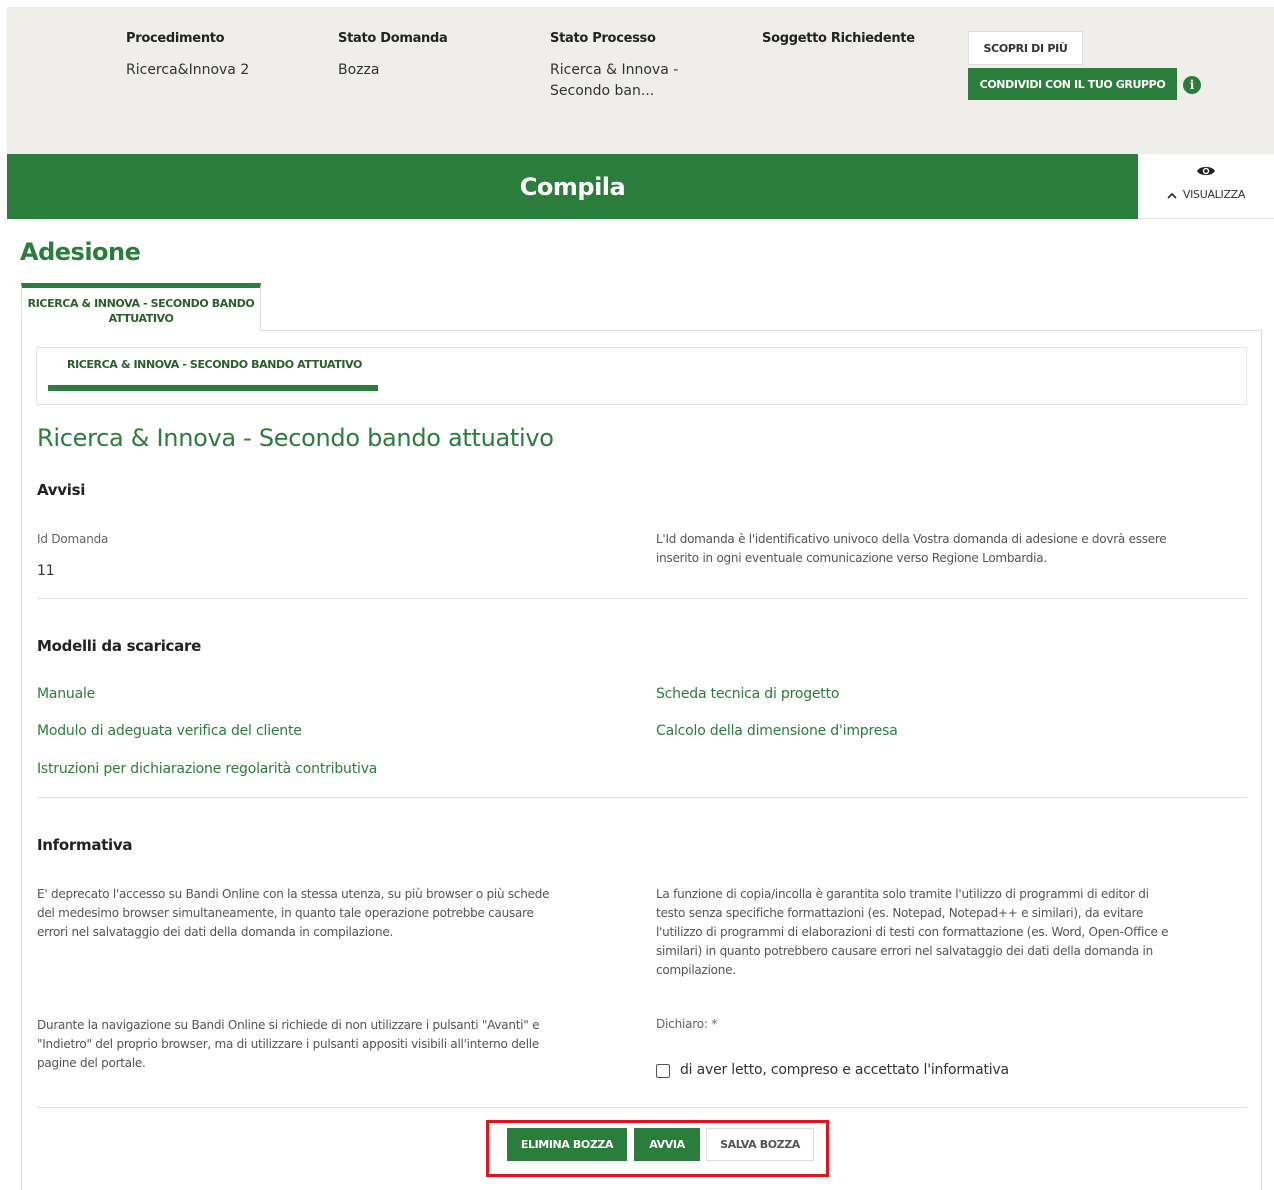  Describe the element at coordinates (1072, 84) in the screenshot. I see `condividi-gruppo-button: CONDIVIDI CON IL TUO GRUPPO` at that location.